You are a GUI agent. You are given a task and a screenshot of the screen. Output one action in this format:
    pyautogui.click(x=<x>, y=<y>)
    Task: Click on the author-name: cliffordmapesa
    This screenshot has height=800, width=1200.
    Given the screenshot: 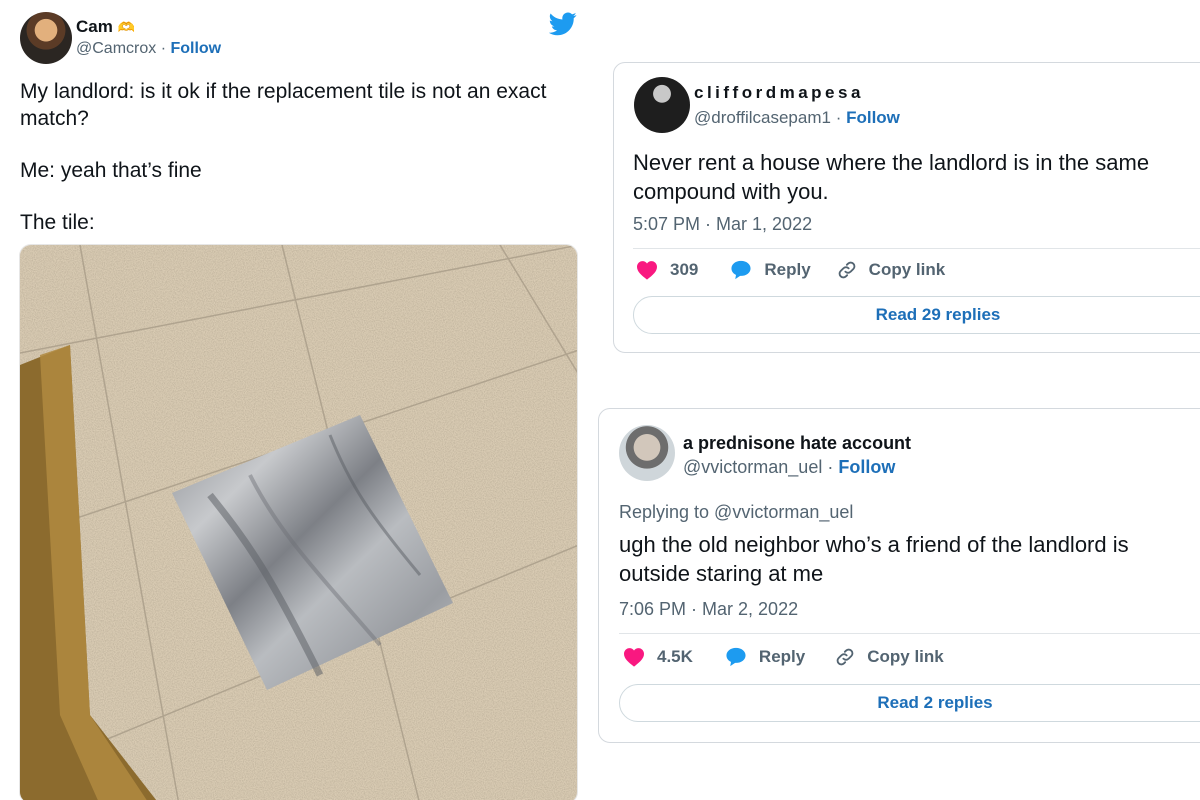 What is the action you would take?
    pyautogui.click(x=779, y=93)
    